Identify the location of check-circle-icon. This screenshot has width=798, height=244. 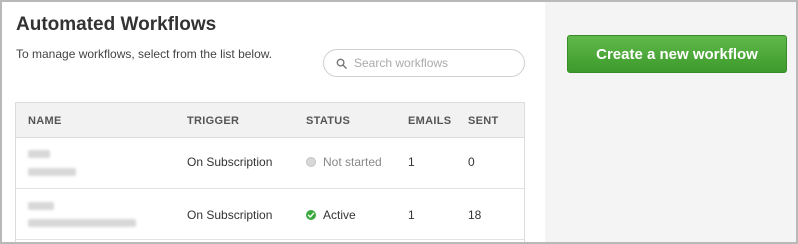
(311, 215).